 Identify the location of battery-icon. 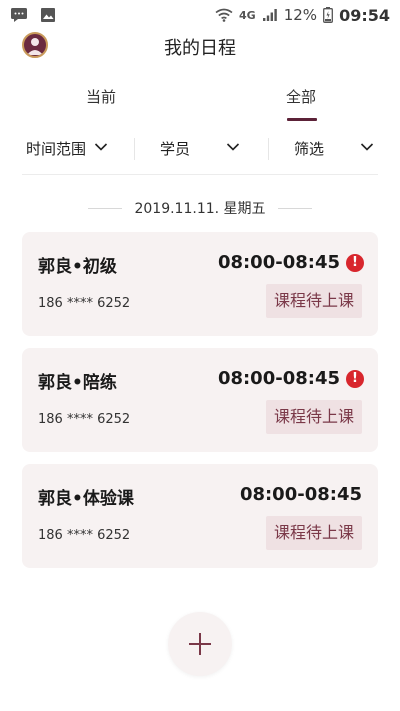
(328, 15).